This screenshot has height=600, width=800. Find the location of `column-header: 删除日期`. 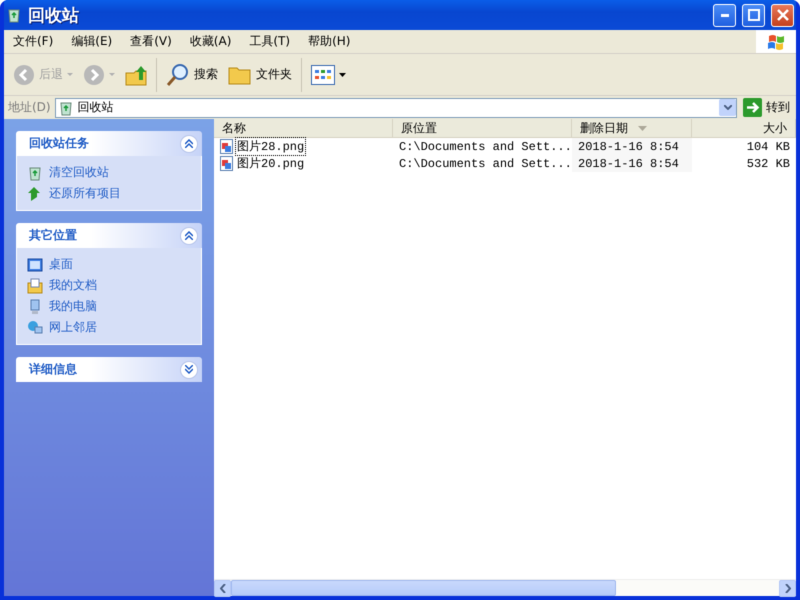

column-header: 删除日期 is located at coordinates (632, 128).